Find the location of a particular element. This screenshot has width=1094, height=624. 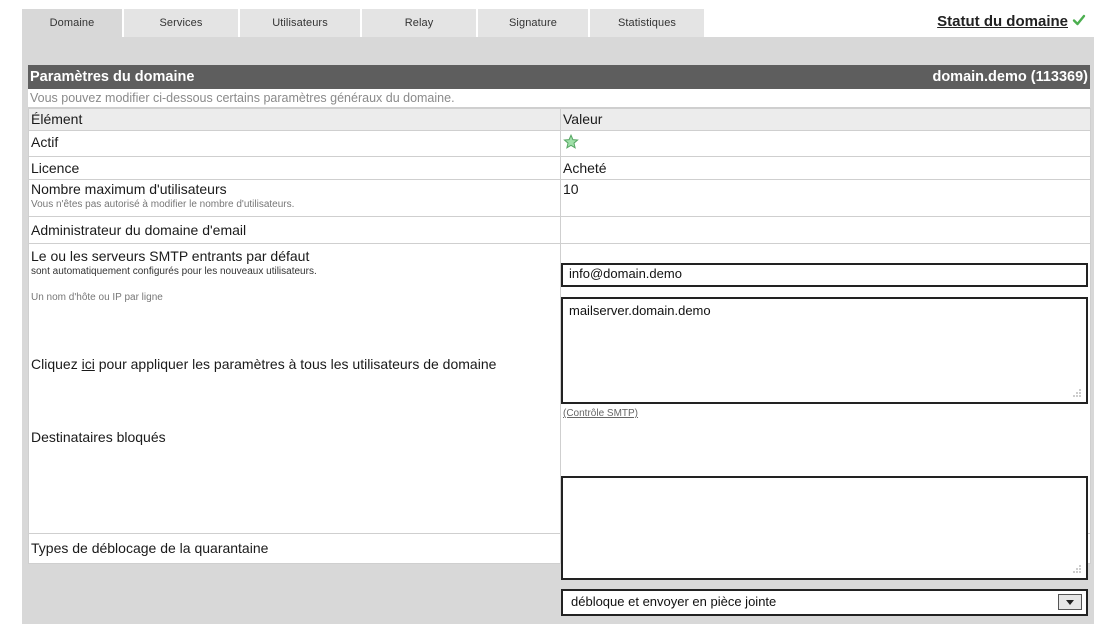

max-users-label: Nombre maximum d'utilisateurs is located at coordinates (129, 189).